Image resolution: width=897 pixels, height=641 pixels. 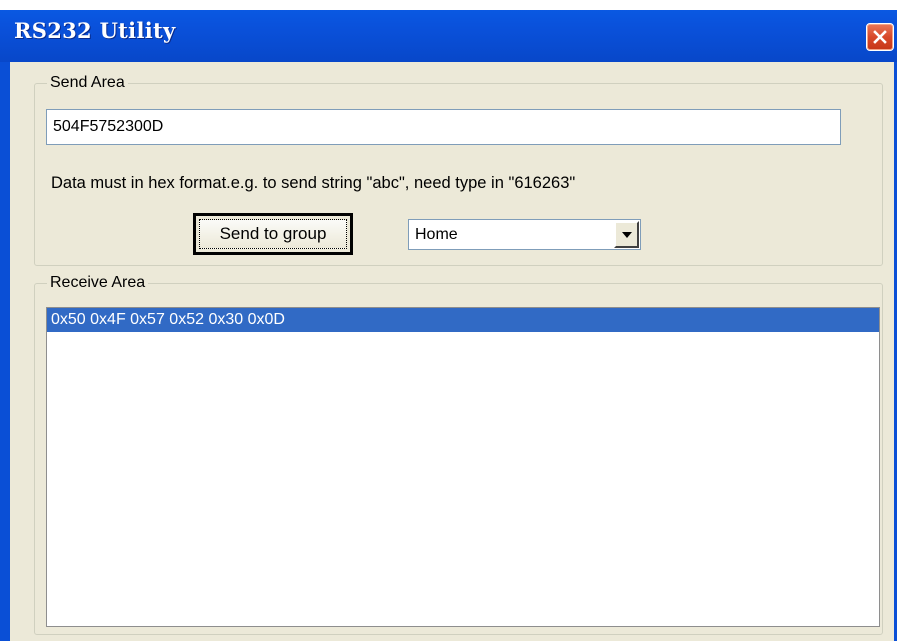 I want to click on title-bar-edge, so click(x=448, y=5).